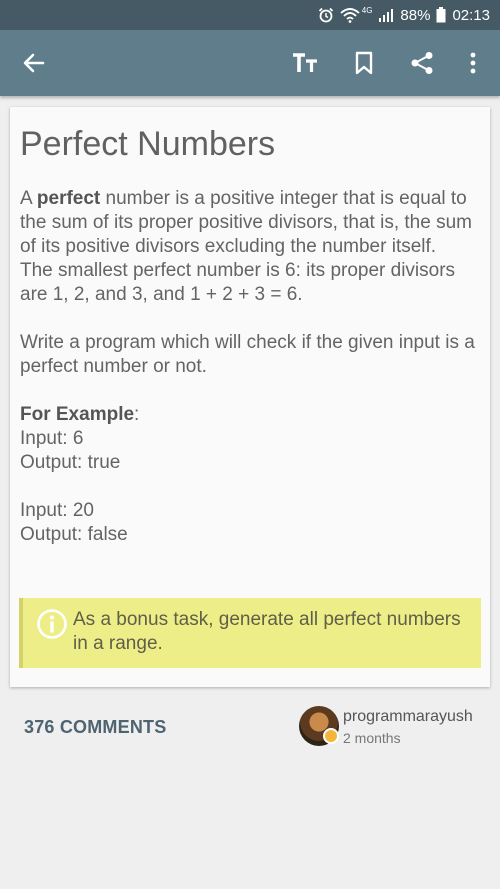  I want to click on wifi-icon, so click(350, 15).